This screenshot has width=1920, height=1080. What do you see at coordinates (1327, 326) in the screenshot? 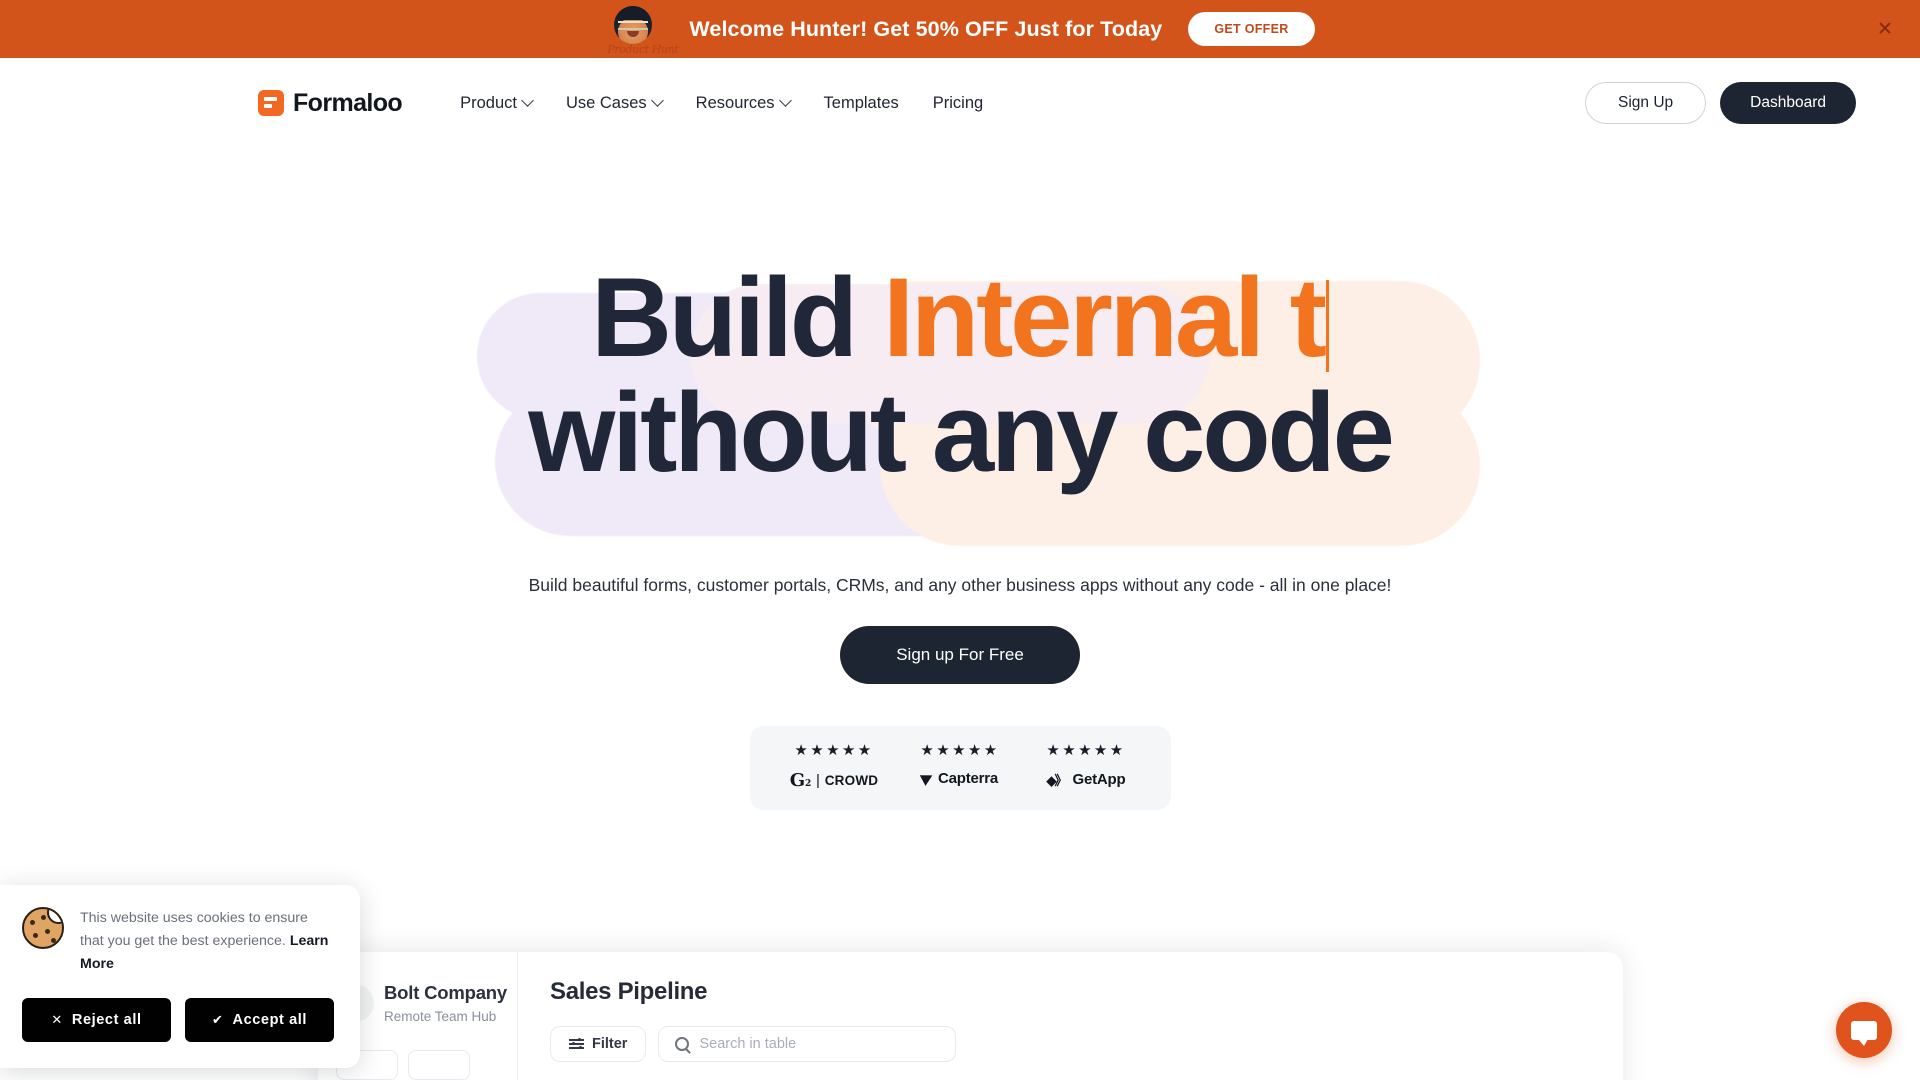
I see `typing-caret-icon` at bounding box center [1327, 326].